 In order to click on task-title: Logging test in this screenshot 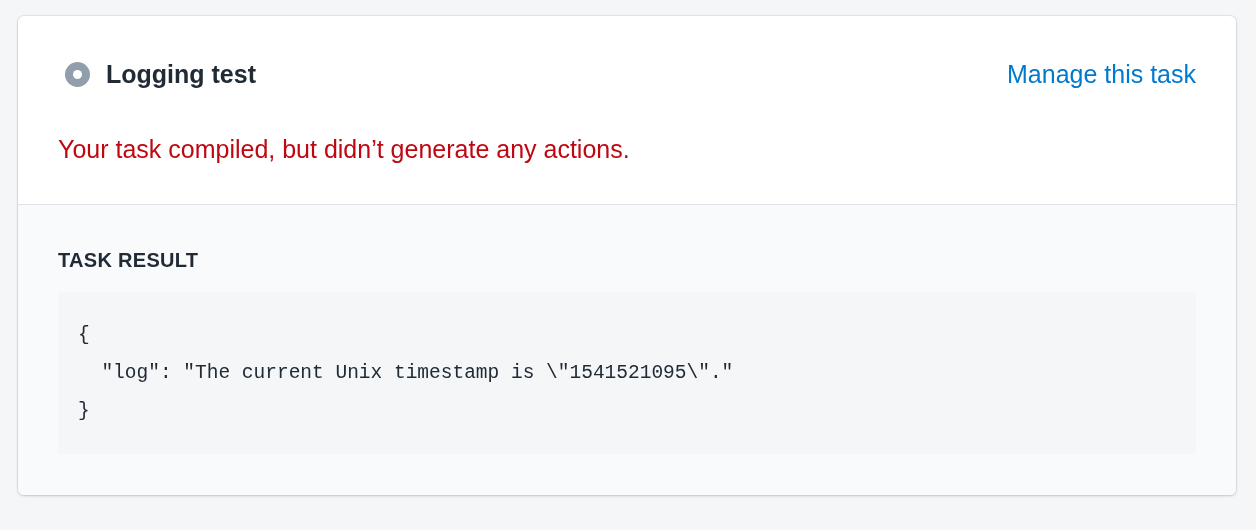, I will do `click(181, 74)`.